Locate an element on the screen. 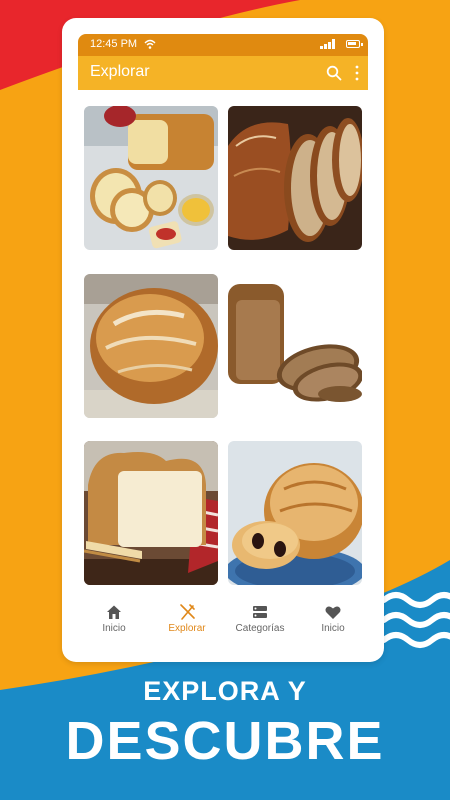  promo-headline-line1: EXPLORA Y is located at coordinates (225, 691).